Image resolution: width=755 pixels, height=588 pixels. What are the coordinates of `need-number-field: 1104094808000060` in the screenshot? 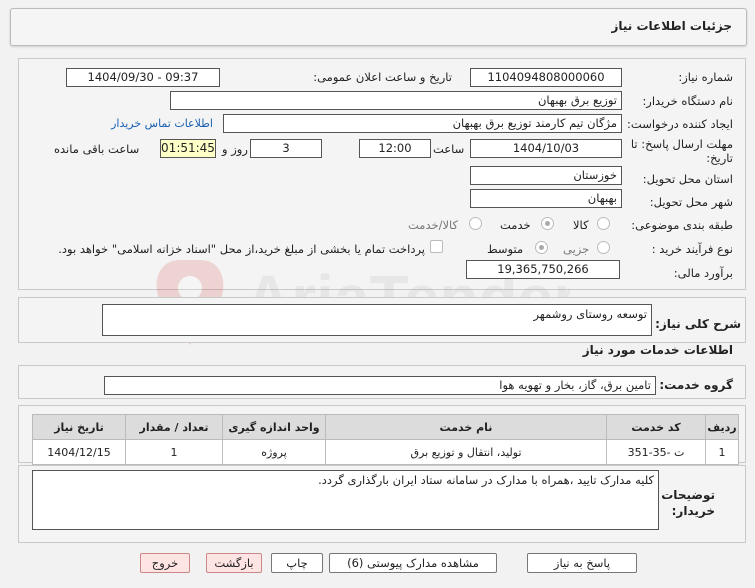 It's located at (546, 77).